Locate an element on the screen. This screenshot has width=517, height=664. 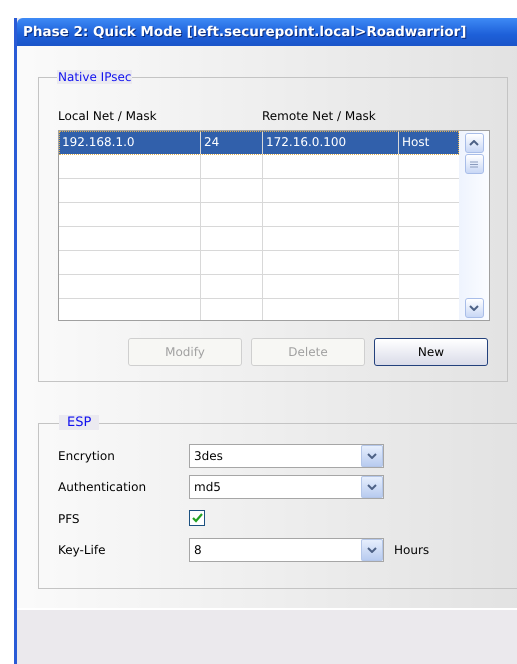
dropdown: 8 is located at coordinates (286, 550).